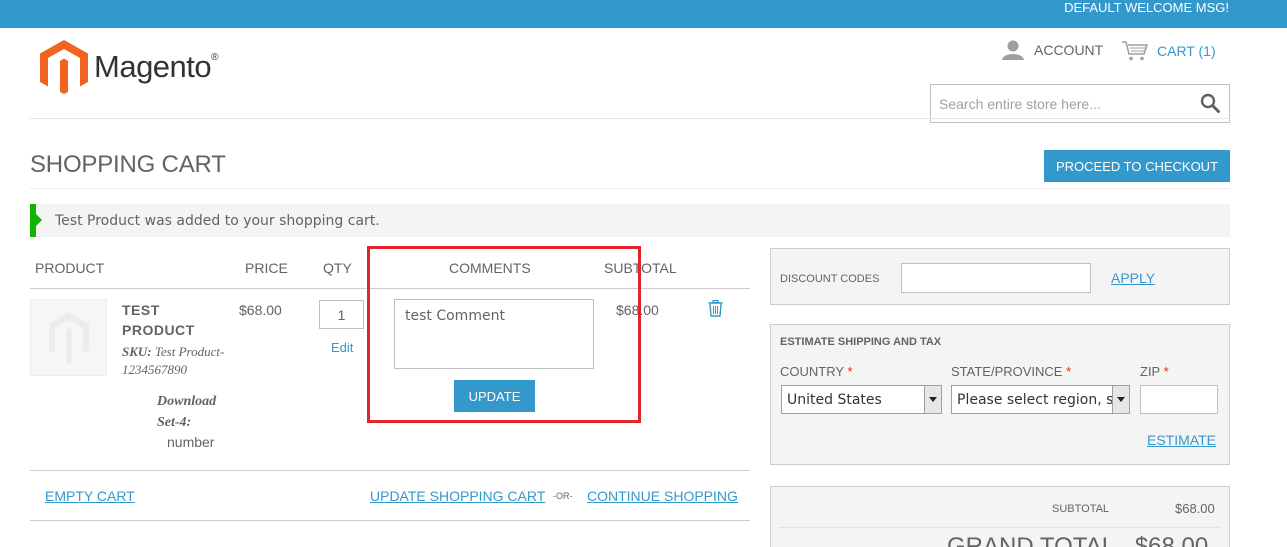 Image resolution: width=1287 pixels, height=547 pixels. I want to click on zip-label: ZIP *, so click(1154, 371).